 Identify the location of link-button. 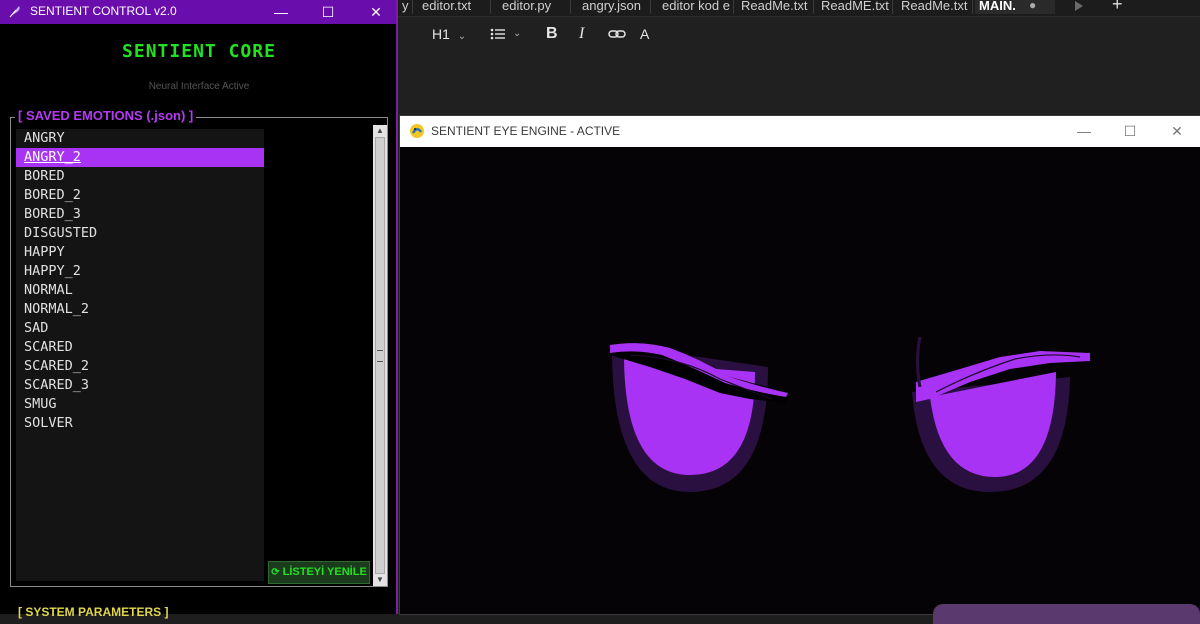
(617, 34).